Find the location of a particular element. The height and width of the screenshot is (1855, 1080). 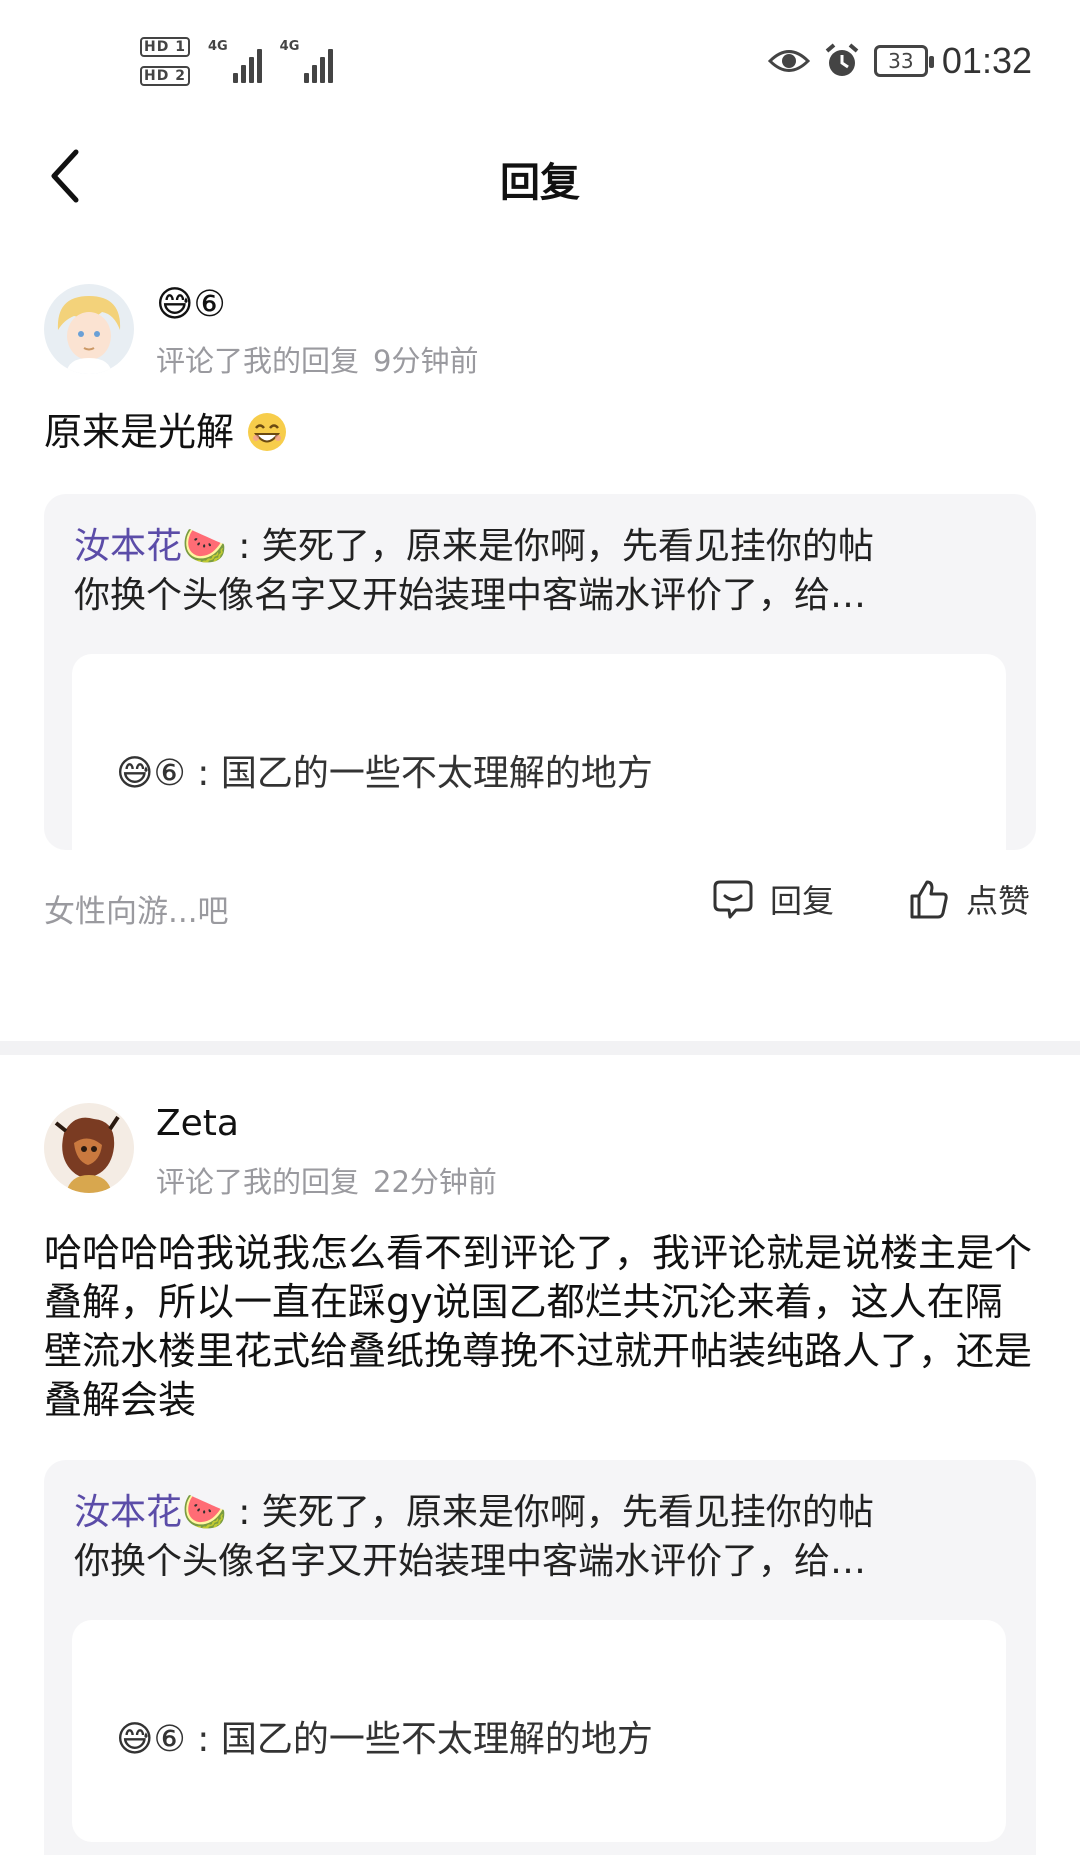

app-header: 回复 is located at coordinates (540, 175).